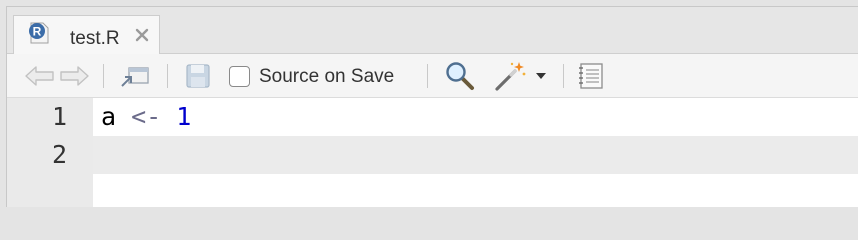 This screenshot has height=240, width=858. Describe the element at coordinates (95, 38) in the screenshot. I see `tab-label: test.R` at that location.